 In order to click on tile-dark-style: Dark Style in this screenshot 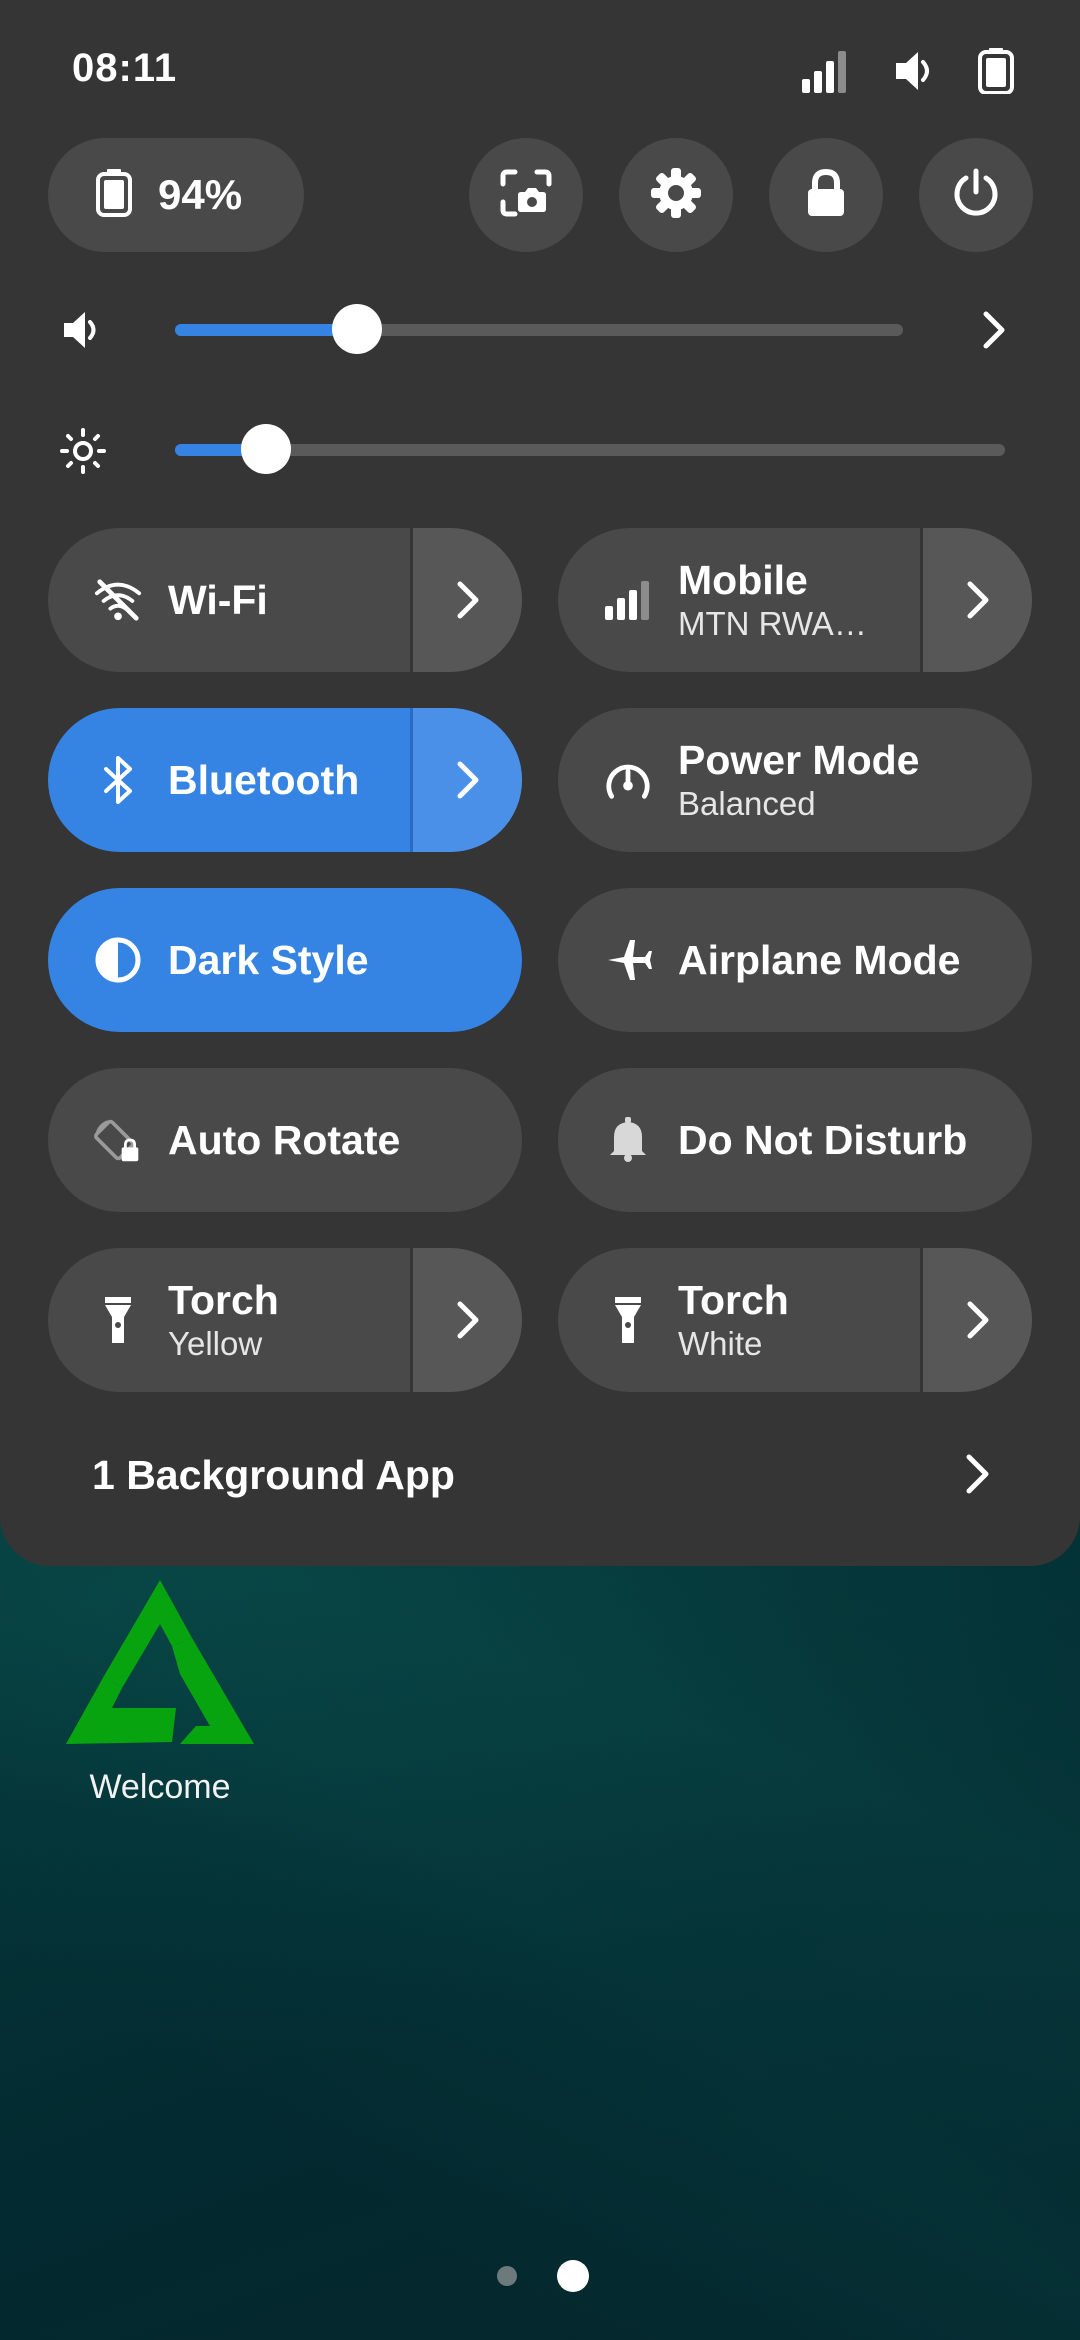, I will do `click(285, 960)`.